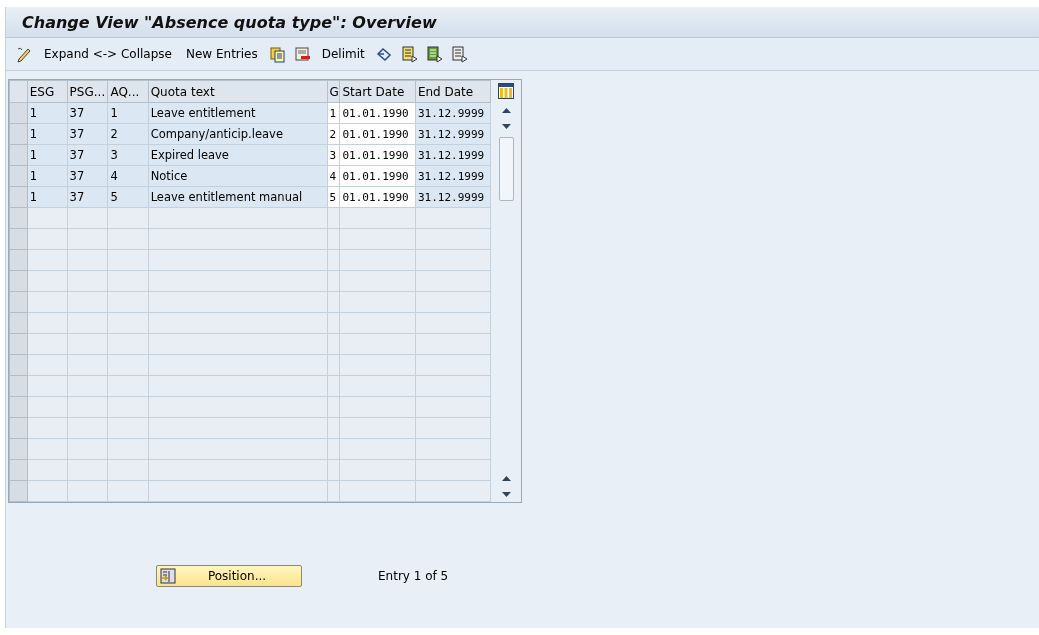 This screenshot has height=635, width=1039. Describe the element at coordinates (108, 54) in the screenshot. I see `toolbar-button: Expand <-> Collapse` at that location.